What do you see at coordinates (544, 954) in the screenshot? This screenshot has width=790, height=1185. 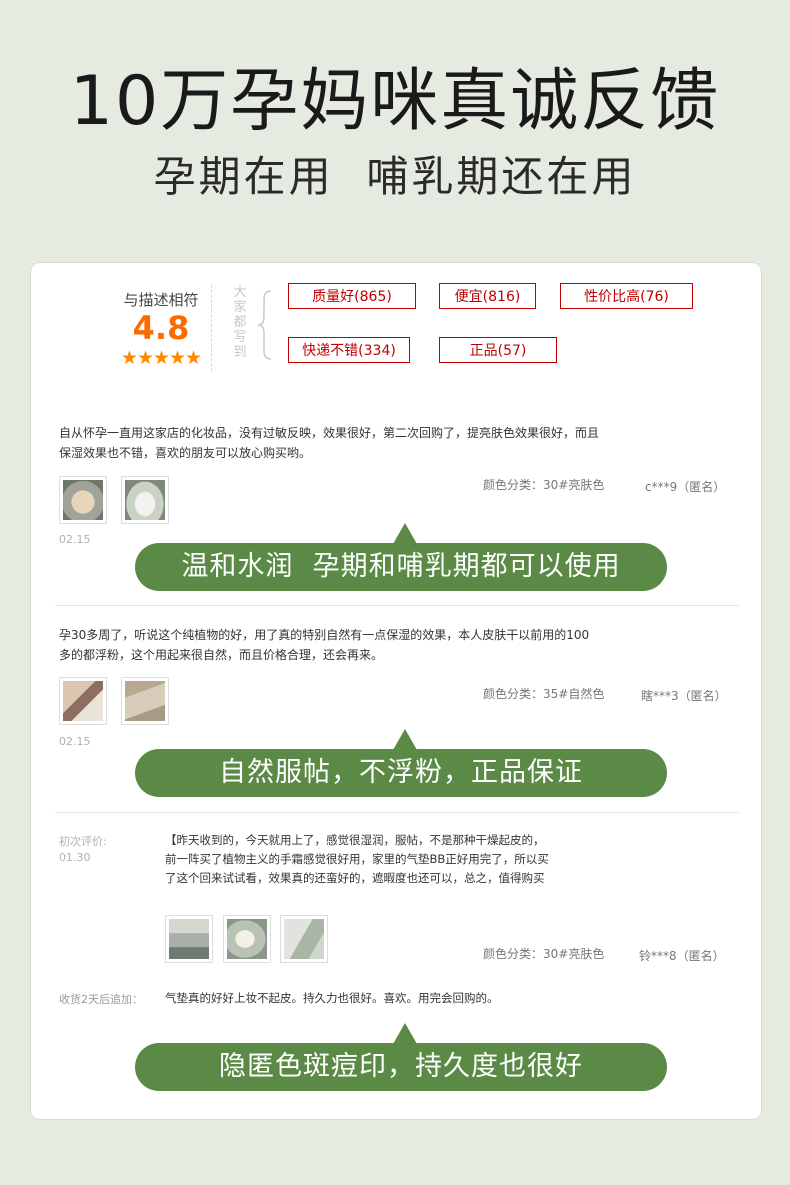 I see `review-3-variant: 颜色分类：30#亮肤色` at bounding box center [544, 954].